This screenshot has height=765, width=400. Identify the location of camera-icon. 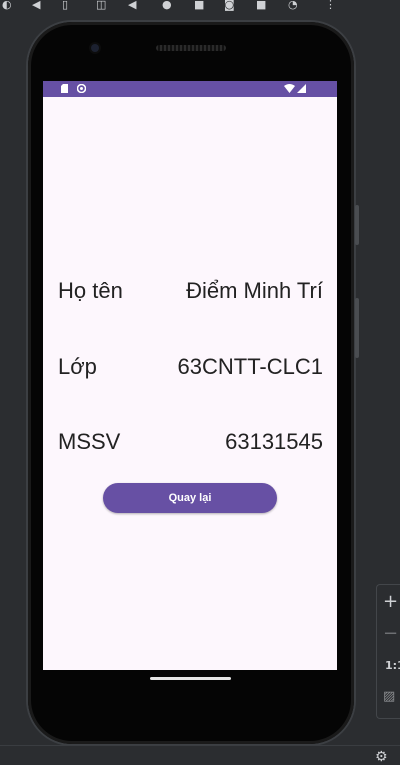
(95, 48).